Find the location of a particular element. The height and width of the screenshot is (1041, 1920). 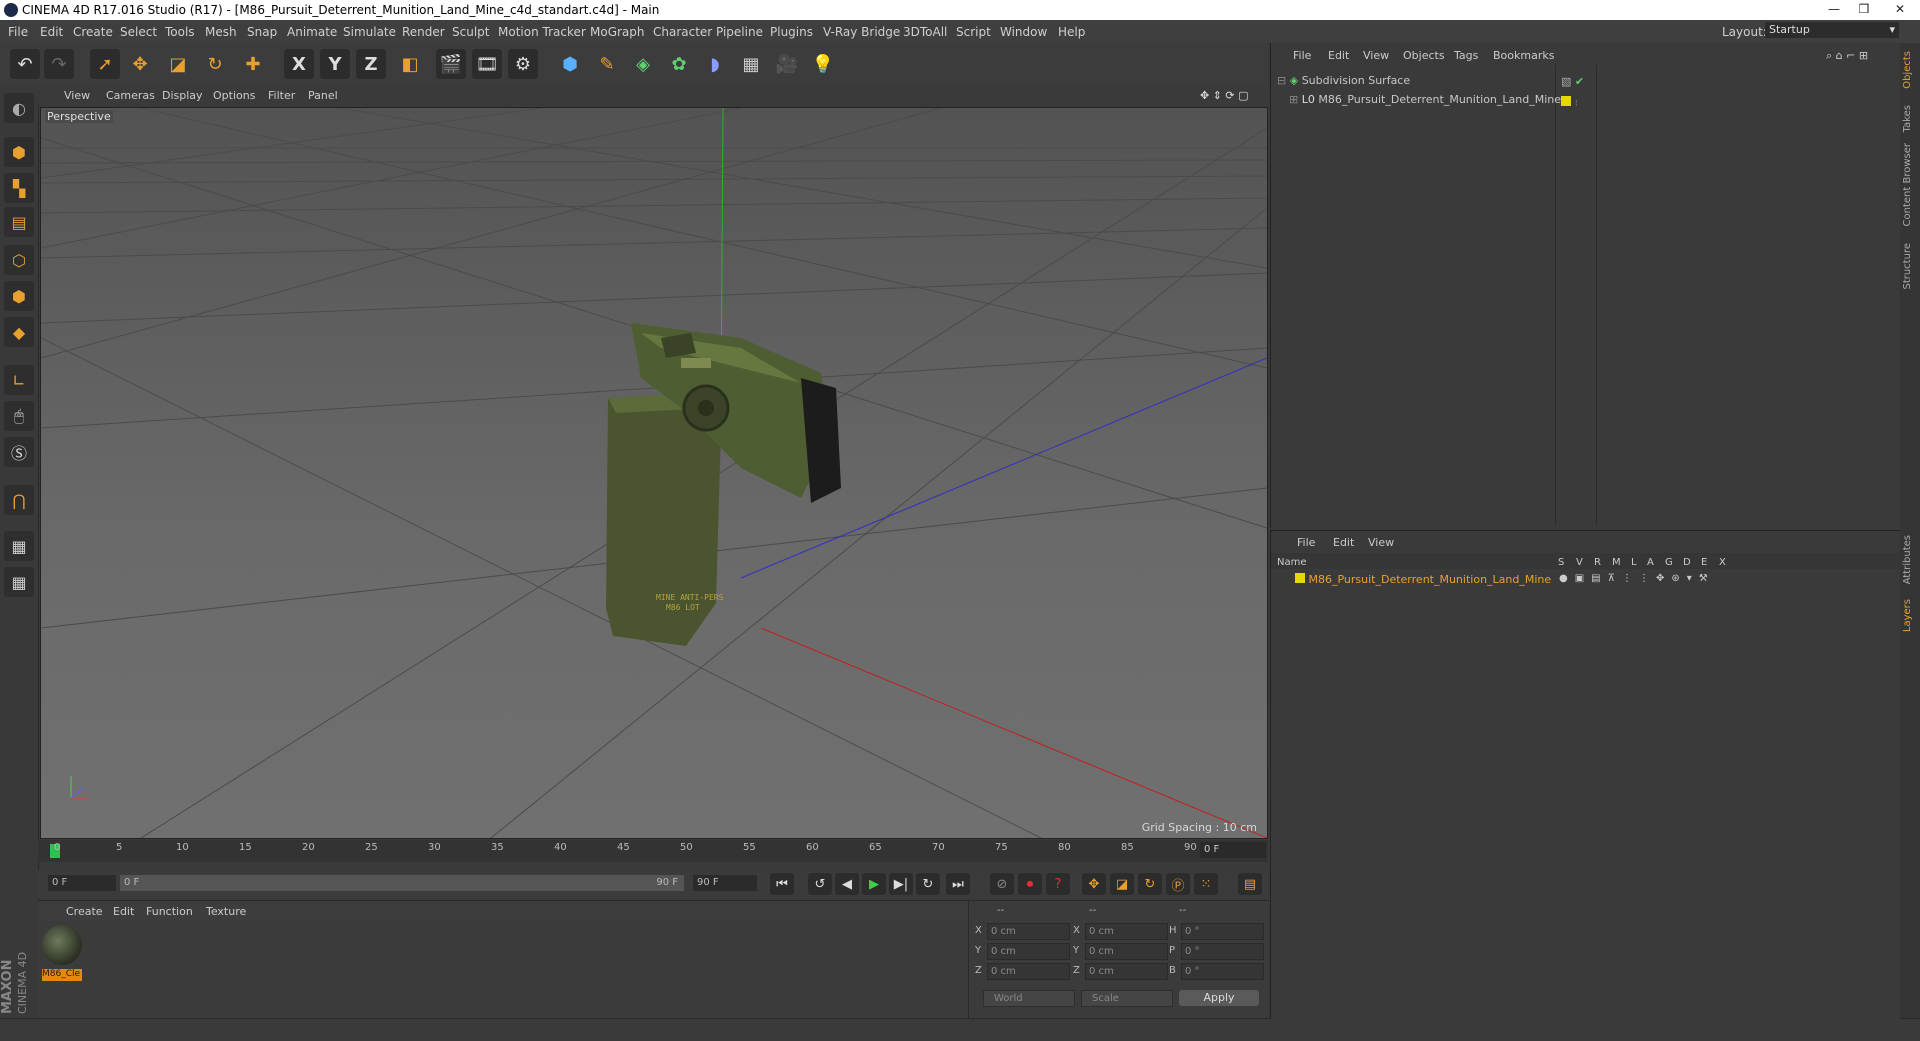

texture-mode-icon: ▚ is located at coordinates (19, 188).